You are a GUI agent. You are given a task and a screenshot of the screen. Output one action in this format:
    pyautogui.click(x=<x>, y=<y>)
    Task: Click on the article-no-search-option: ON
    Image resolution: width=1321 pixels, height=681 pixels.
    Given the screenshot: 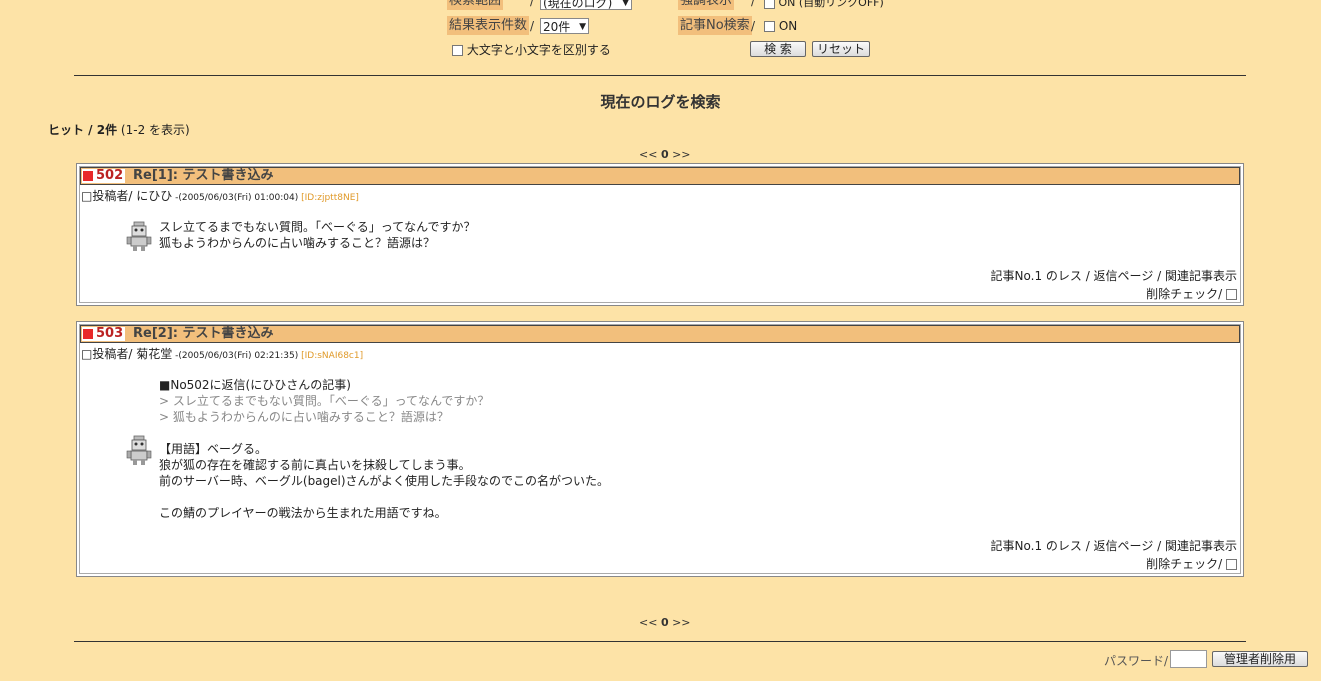 What is the action you would take?
    pyautogui.click(x=780, y=26)
    